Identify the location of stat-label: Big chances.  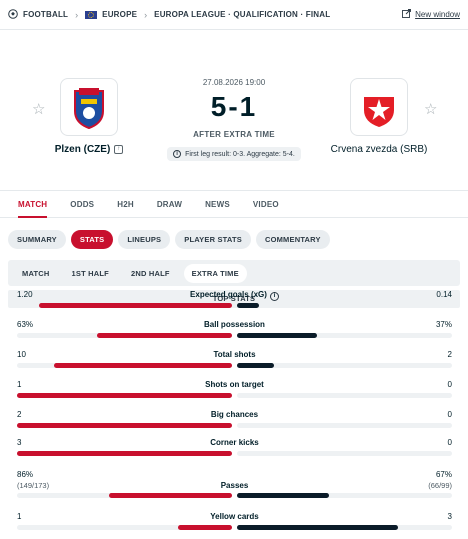
(234, 414).